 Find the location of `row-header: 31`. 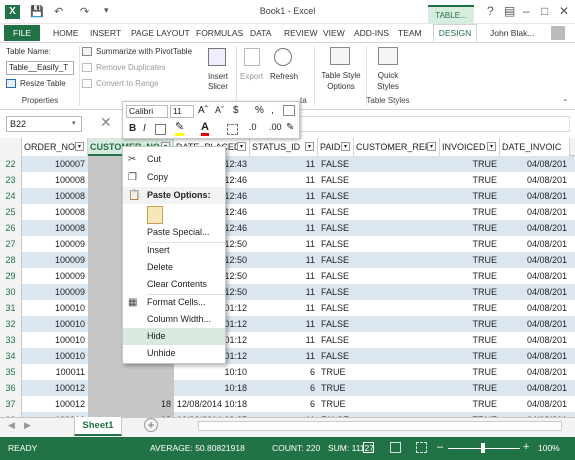

row-header: 31 is located at coordinates (11, 308).